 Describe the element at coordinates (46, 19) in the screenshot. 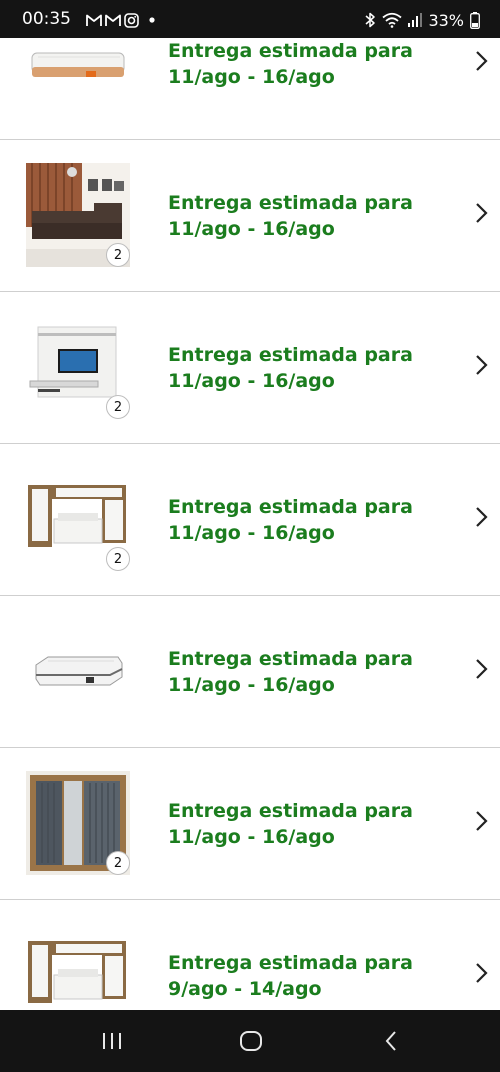

I see `status-time: 00:35` at that location.